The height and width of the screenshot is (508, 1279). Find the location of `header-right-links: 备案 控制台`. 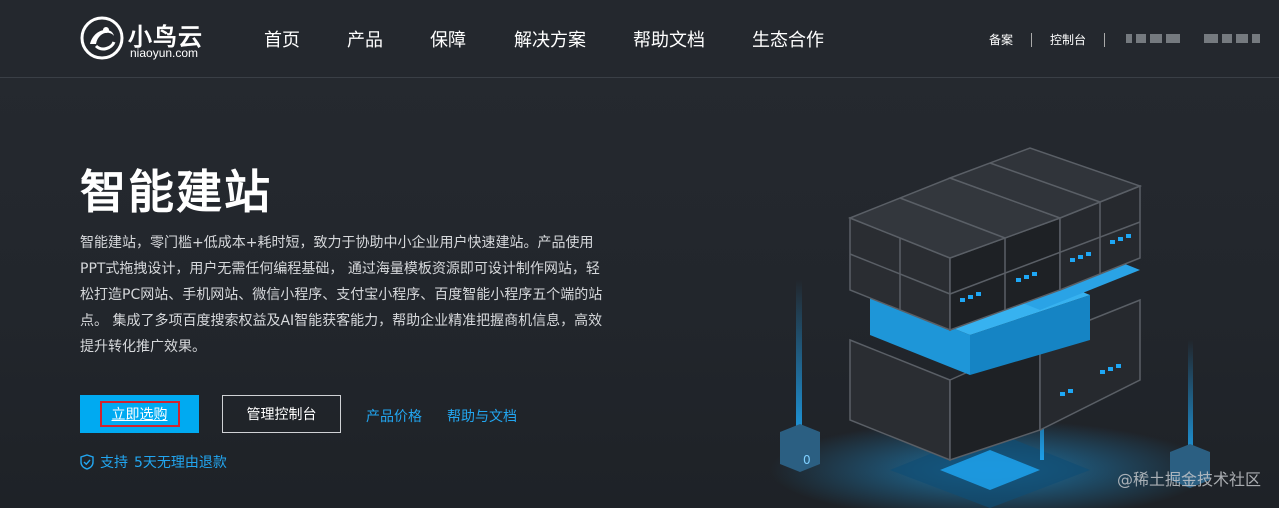

header-right-links: 备案 控制台 is located at coordinates (1056, 39).